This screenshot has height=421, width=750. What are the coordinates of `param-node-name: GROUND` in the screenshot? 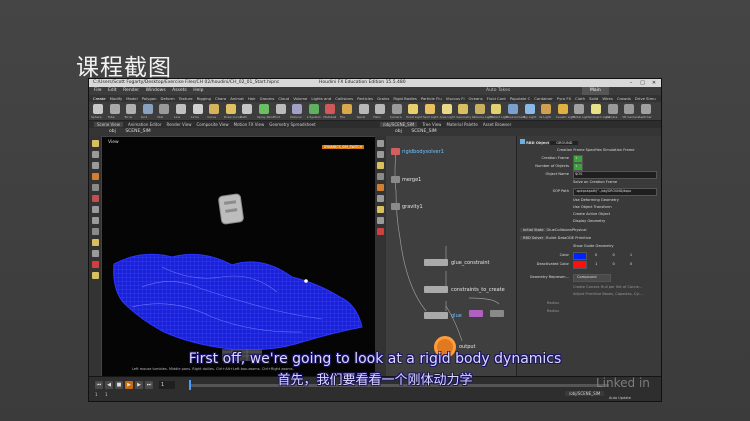 It's located at (564, 143).